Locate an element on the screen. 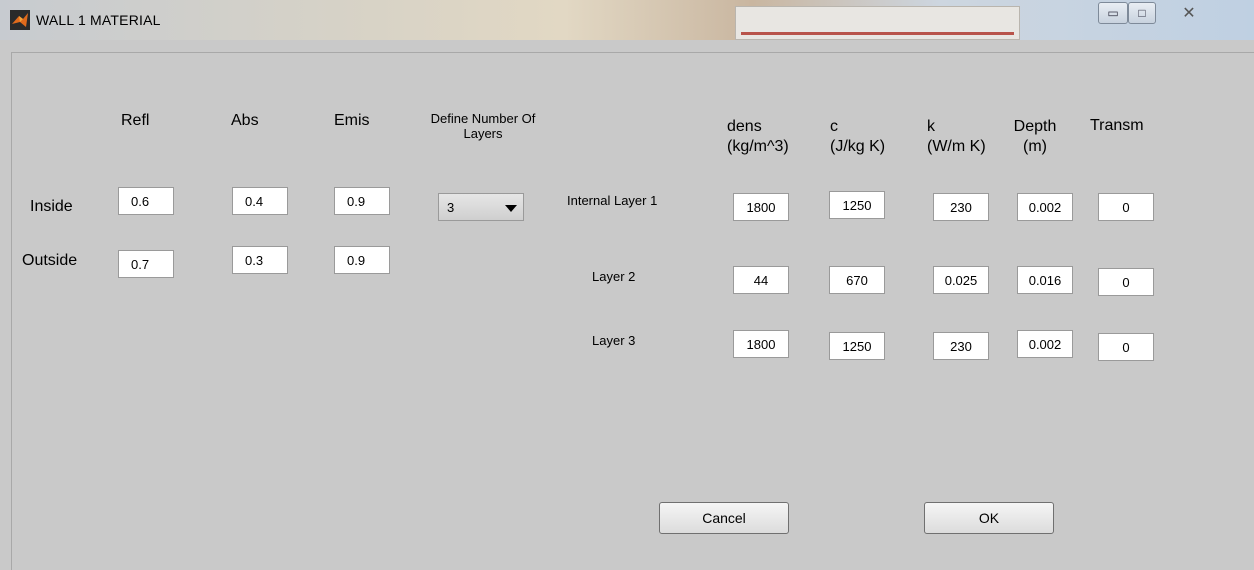 The image size is (1254, 570). layer-2-transm-input is located at coordinates (1126, 282).